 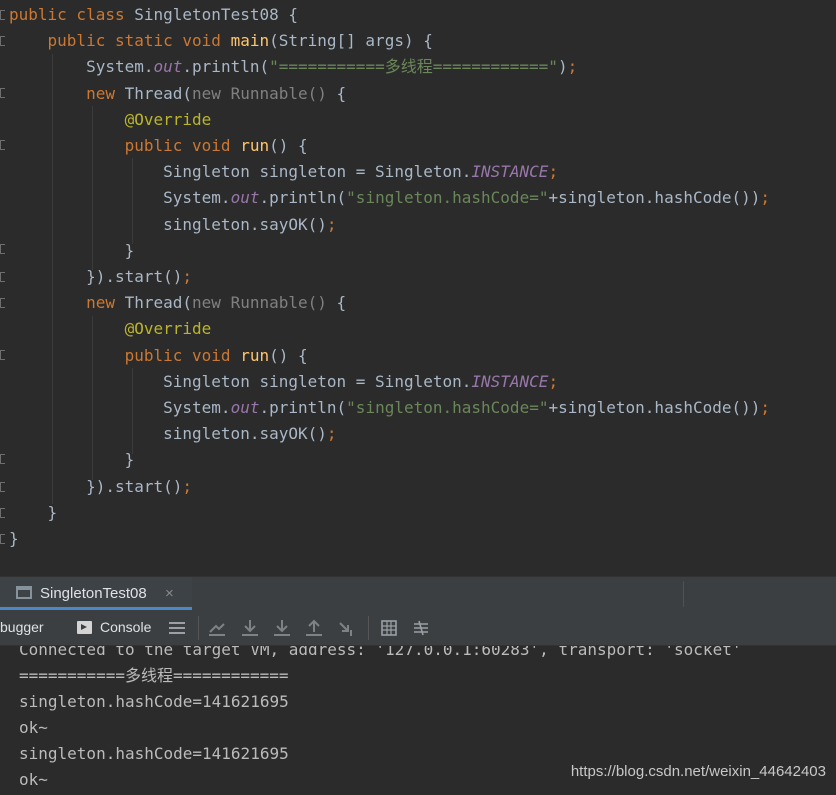 I want to click on menu-icon, so click(x=177, y=628).